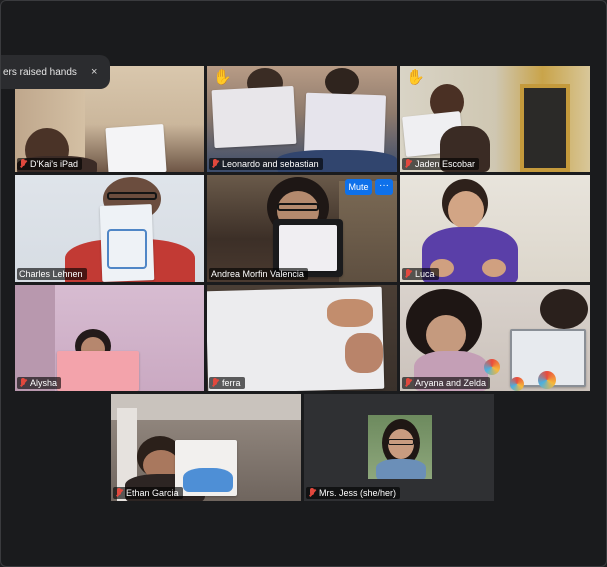 The image size is (607, 567). I want to click on more-options-button: ···, so click(384, 187).